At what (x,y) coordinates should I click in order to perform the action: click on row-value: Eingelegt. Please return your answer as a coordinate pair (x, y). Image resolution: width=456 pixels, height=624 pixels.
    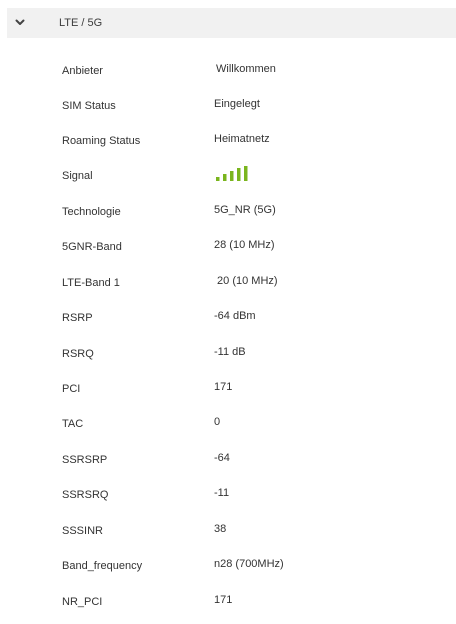
    Looking at the image, I should click on (237, 104).